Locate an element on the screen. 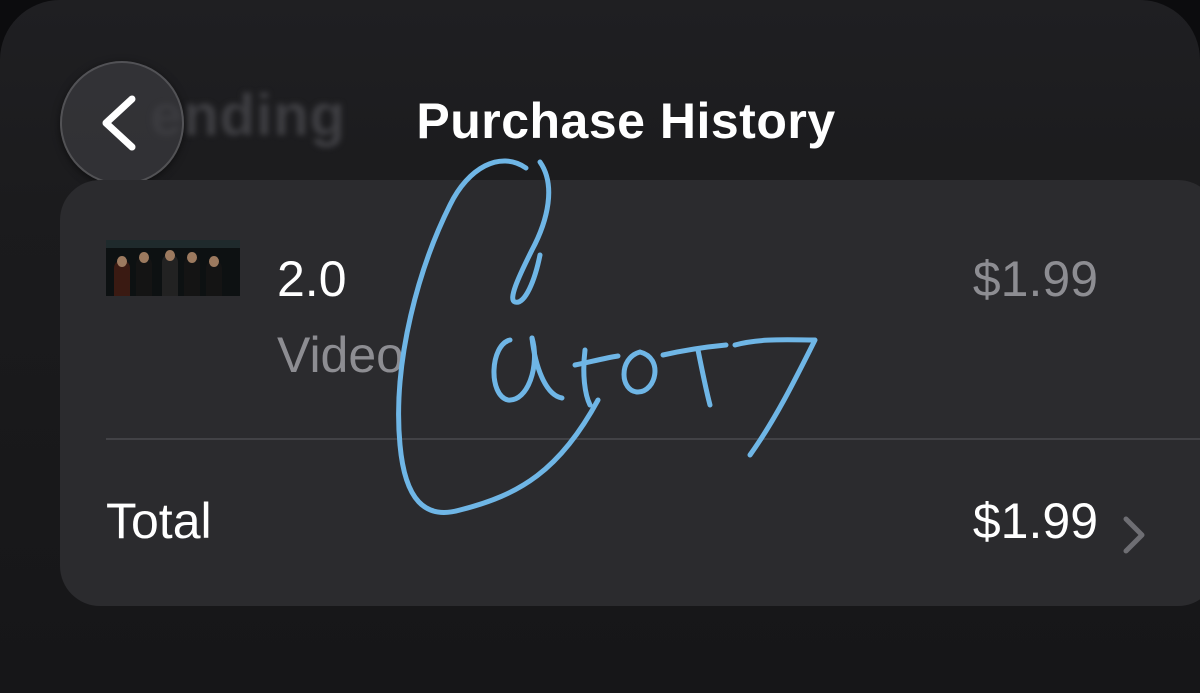  movie-poster-thumbnail is located at coordinates (173, 268).